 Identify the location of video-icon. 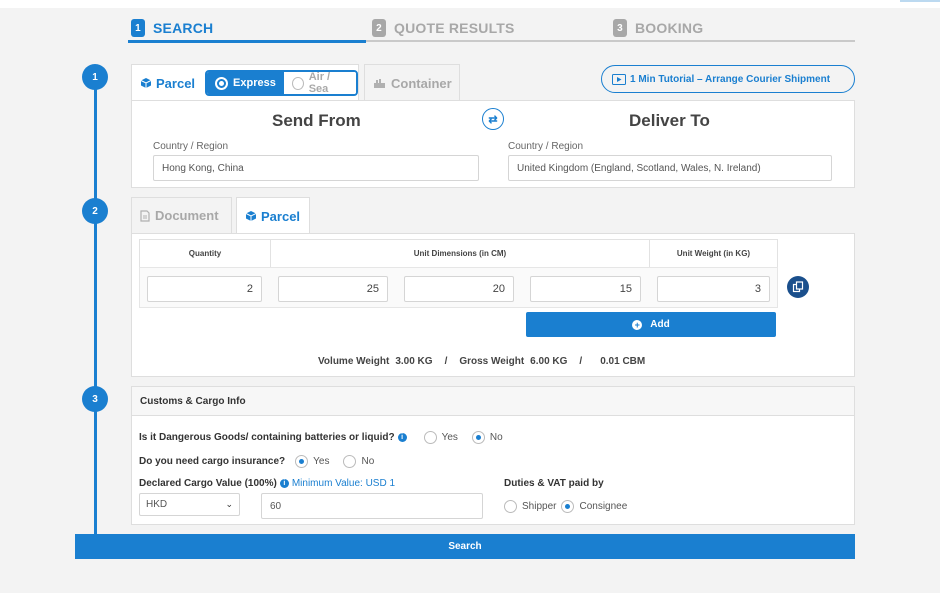
(619, 79).